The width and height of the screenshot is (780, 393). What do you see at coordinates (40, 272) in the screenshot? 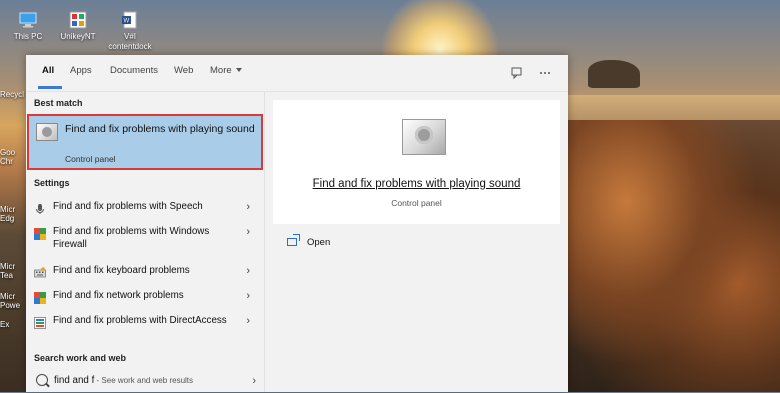
I see `keyboard-icon` at bounding box center [40, 272].